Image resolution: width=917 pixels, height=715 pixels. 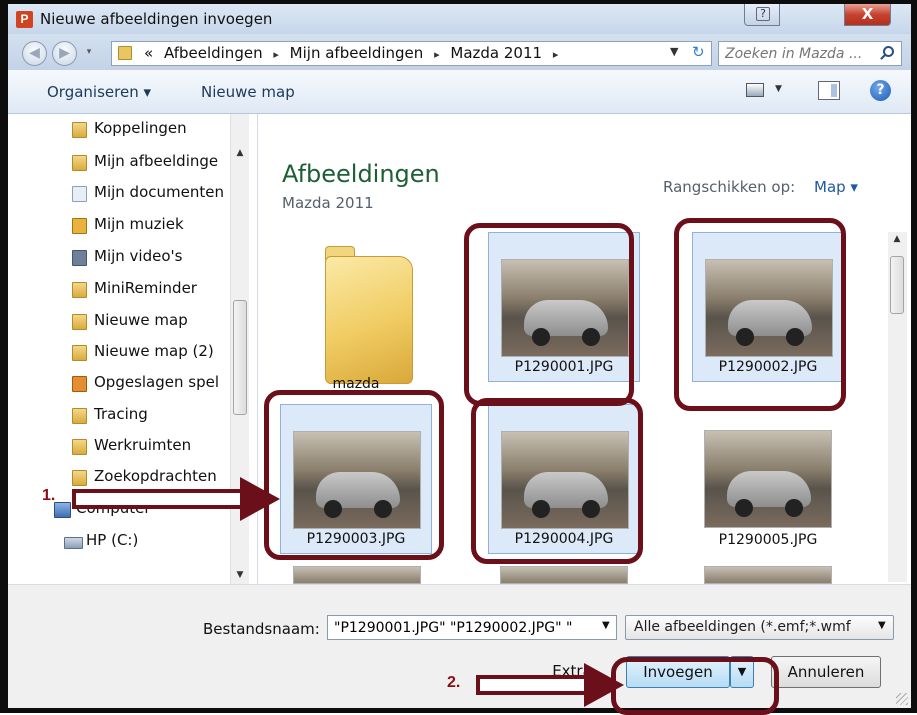 I want to click on nav-item-label: Nieuwe map (2), so click(x=154, y=351).